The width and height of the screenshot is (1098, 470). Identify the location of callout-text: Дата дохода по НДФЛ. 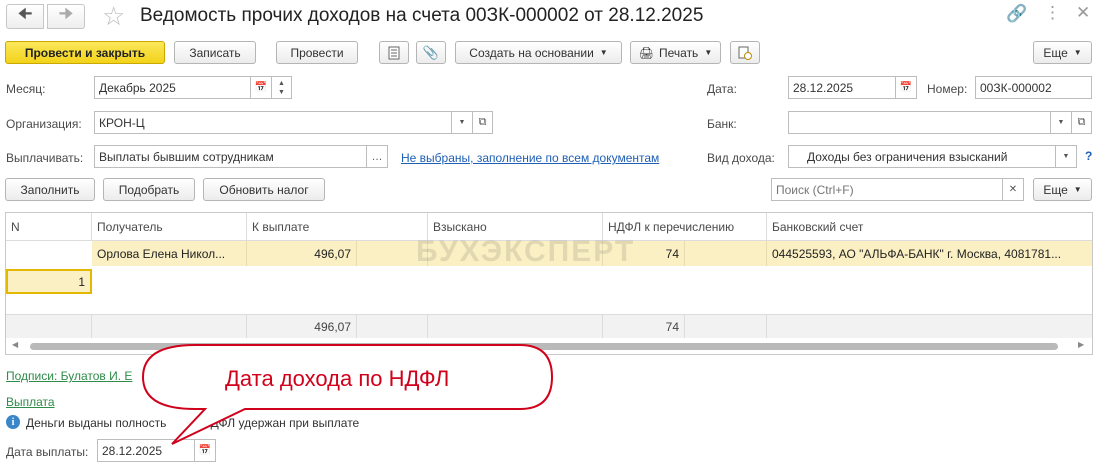
(337, 378).